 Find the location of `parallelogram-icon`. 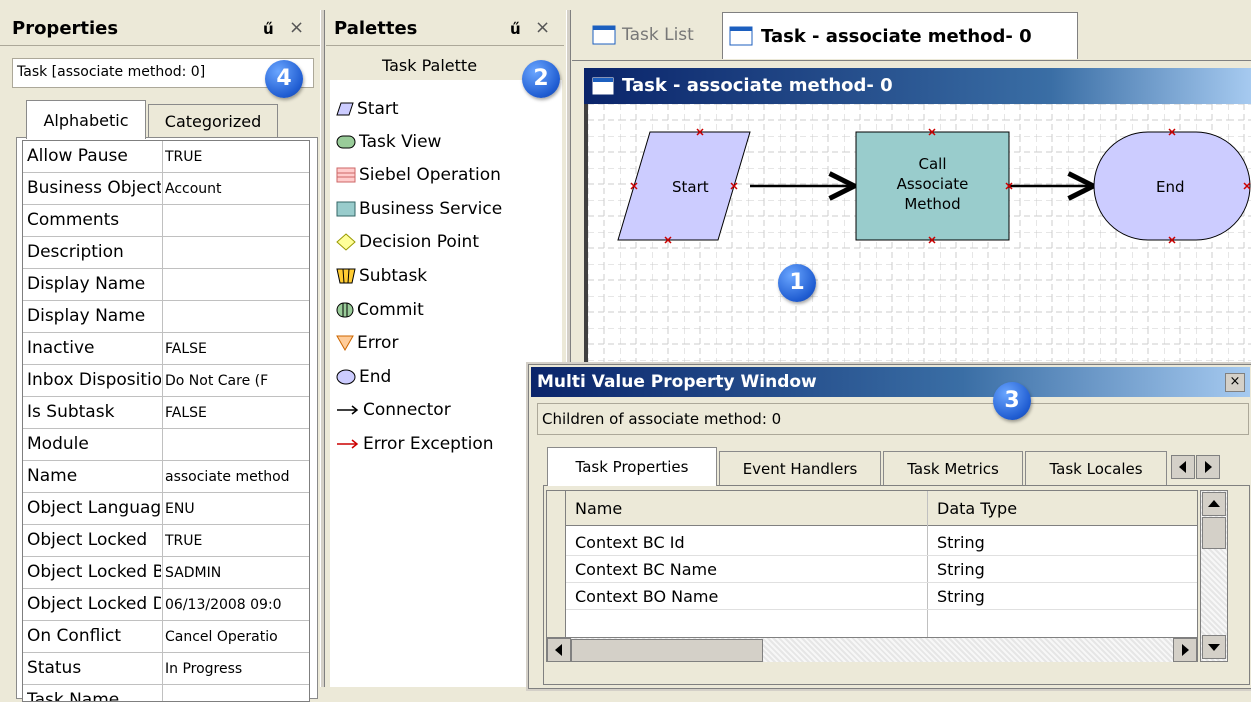

parallelogram-icon is located at coordinates (345, 109).